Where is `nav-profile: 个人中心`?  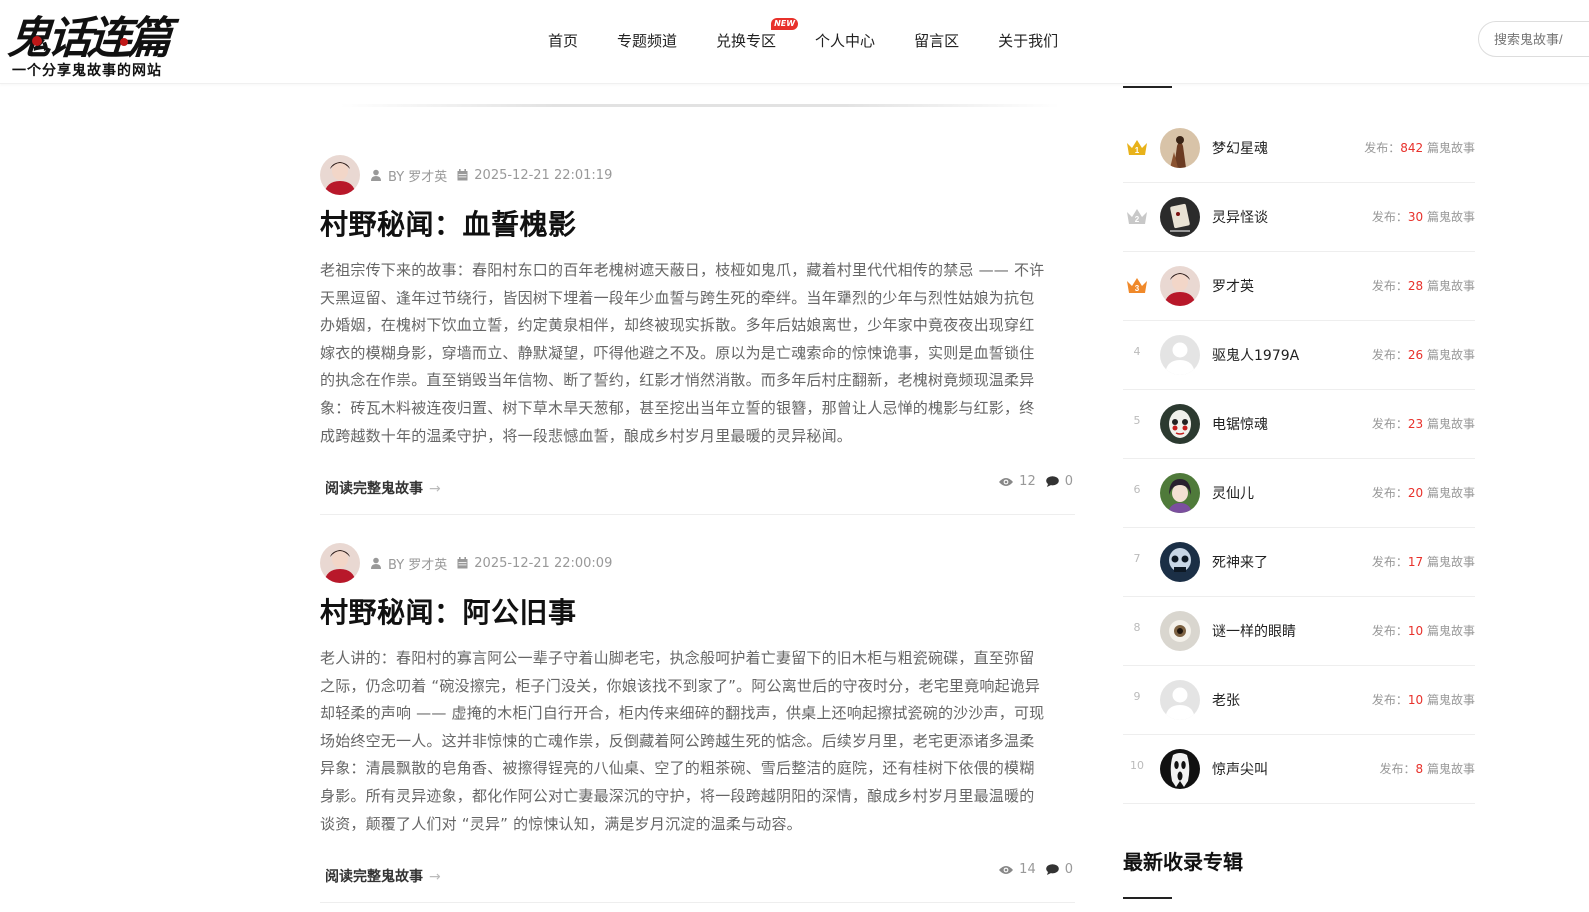
nav-profile: 个人中心 is located at coordinates (845, 40).